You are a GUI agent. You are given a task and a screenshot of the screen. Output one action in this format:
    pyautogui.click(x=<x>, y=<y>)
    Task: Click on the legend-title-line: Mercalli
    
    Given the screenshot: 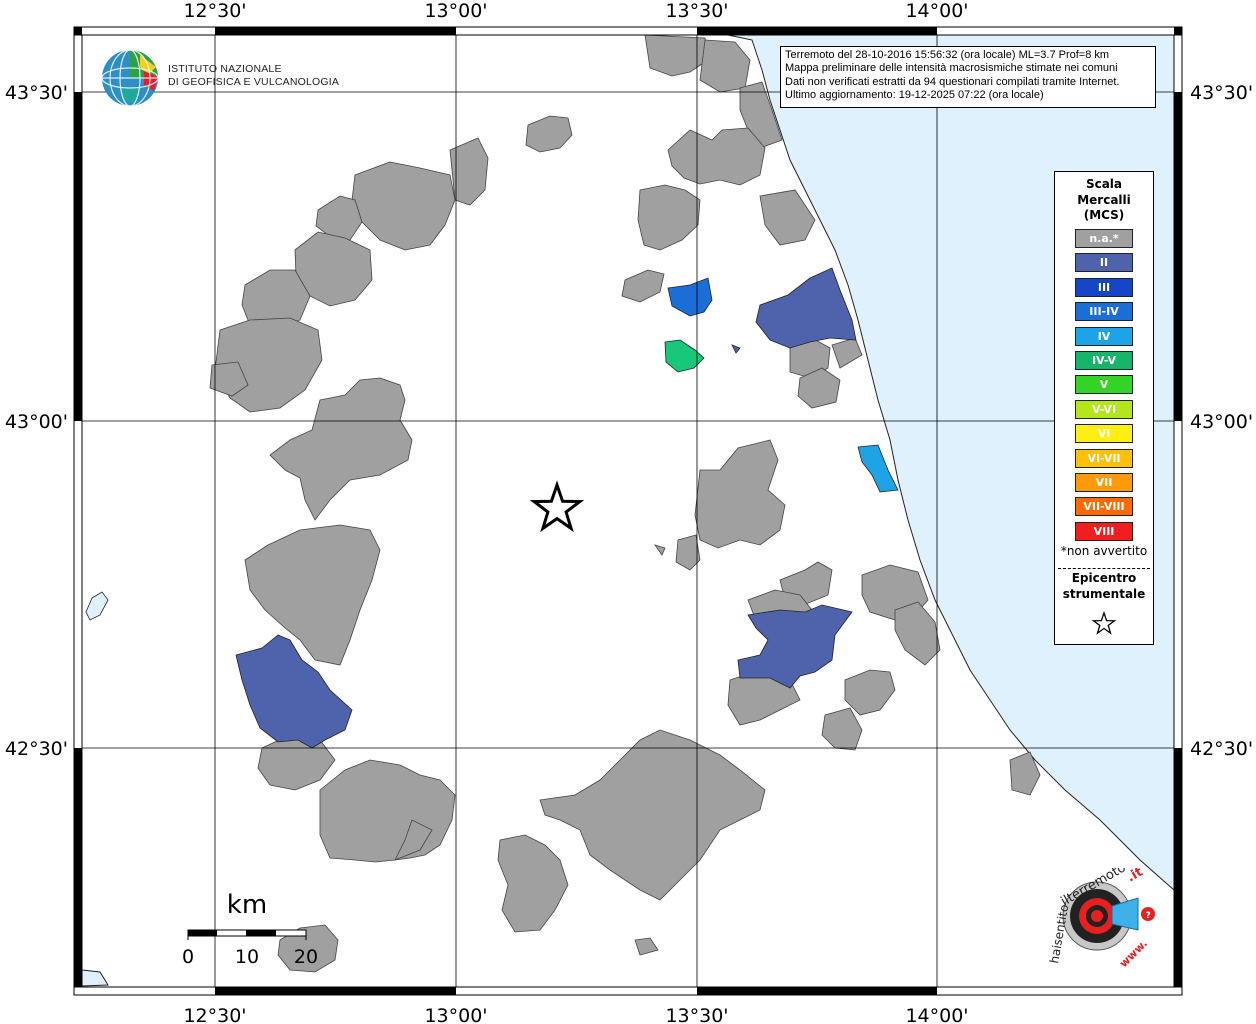 What is the action you would take?
    pyautogui.click(x=1104, y=199)
    